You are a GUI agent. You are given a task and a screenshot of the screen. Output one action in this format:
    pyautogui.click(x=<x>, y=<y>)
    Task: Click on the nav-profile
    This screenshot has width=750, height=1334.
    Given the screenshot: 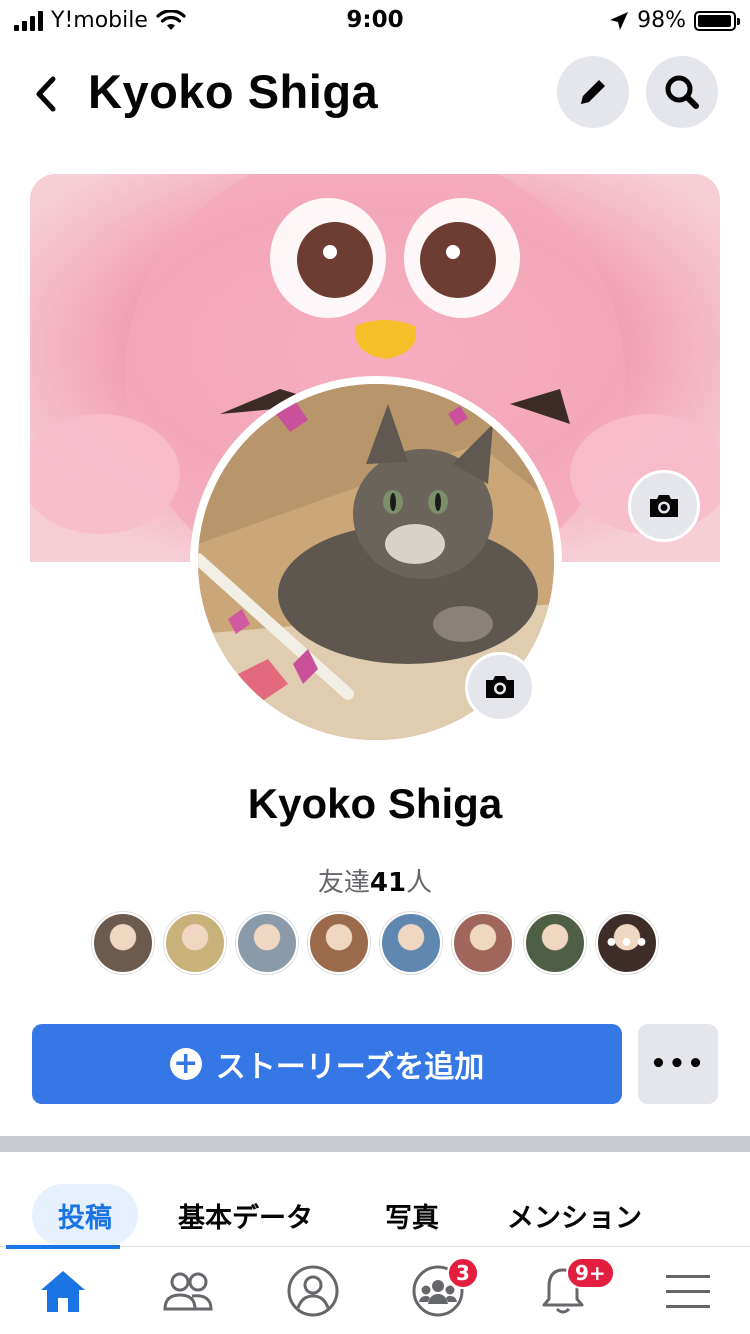 What is the action you would take?
    pyautogui.click(x=312, y=1290)
    